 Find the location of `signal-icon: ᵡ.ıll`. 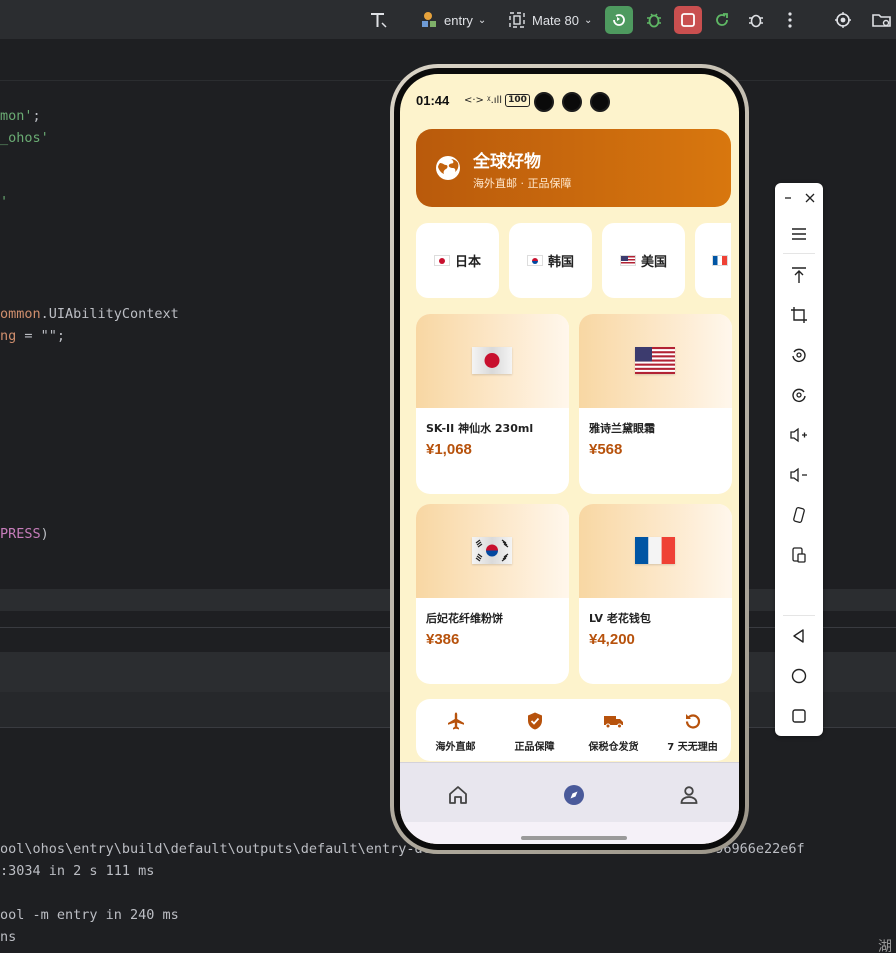

signal-icon: ᵡ.ıll is located at coordinates (494, 100).